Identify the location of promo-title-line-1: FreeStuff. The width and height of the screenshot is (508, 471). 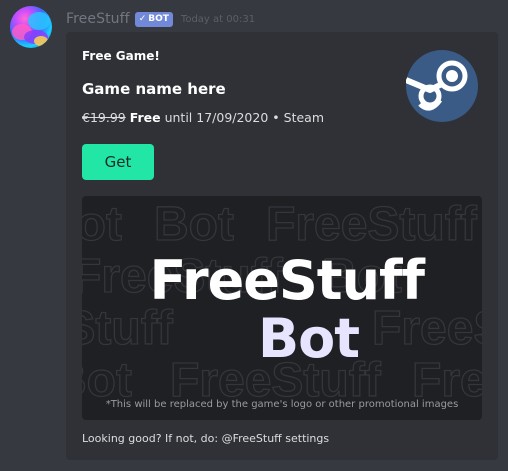
(287, 280).